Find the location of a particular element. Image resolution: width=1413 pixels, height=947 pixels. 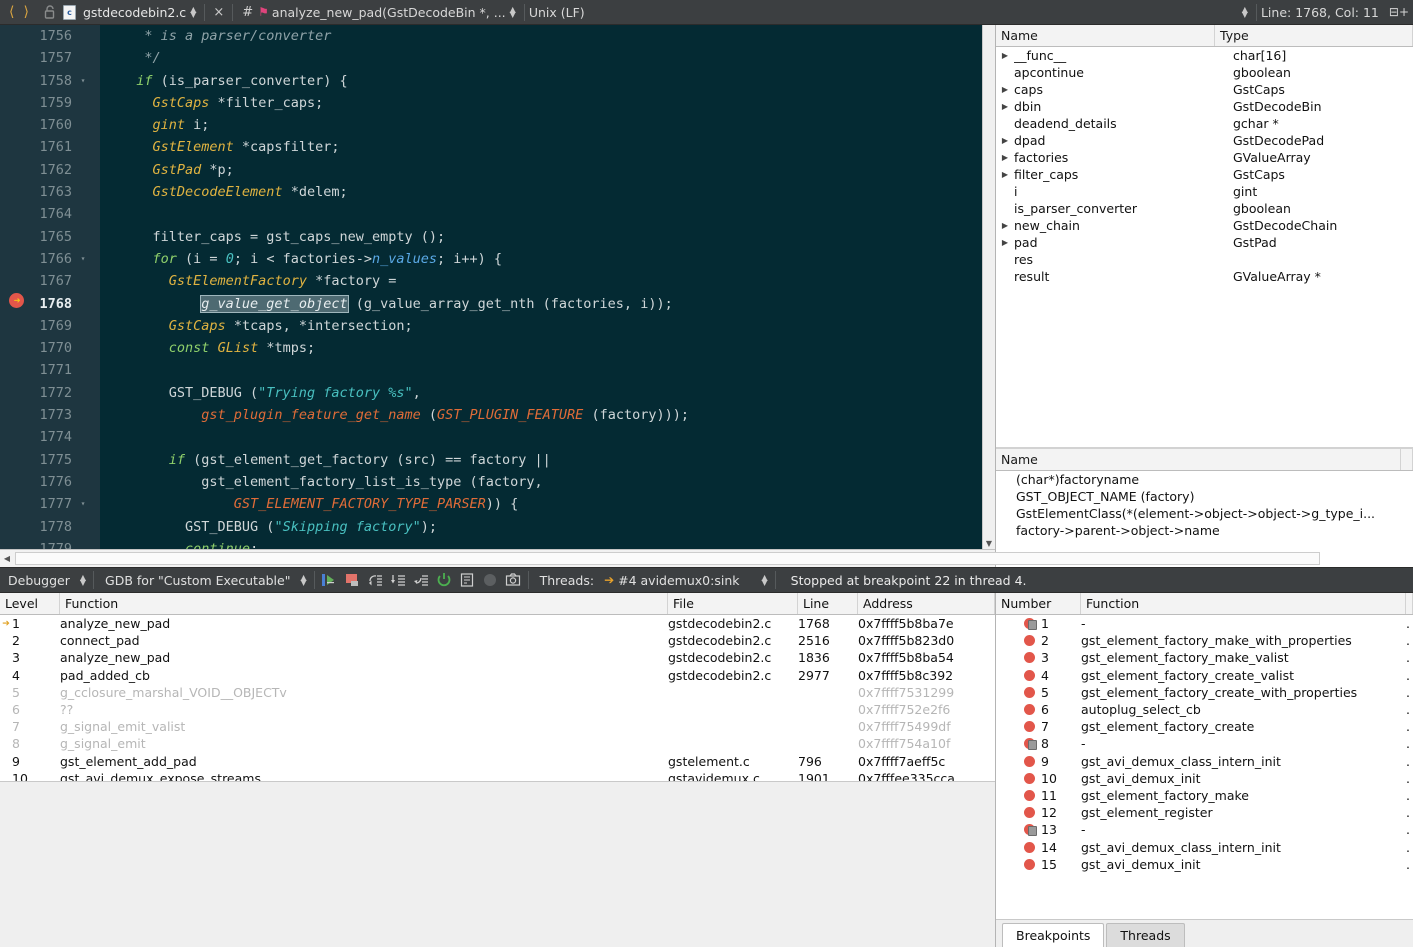

breakpoint-row: 6 autoplug_select_cb. is located at coordinates (1204, 709).